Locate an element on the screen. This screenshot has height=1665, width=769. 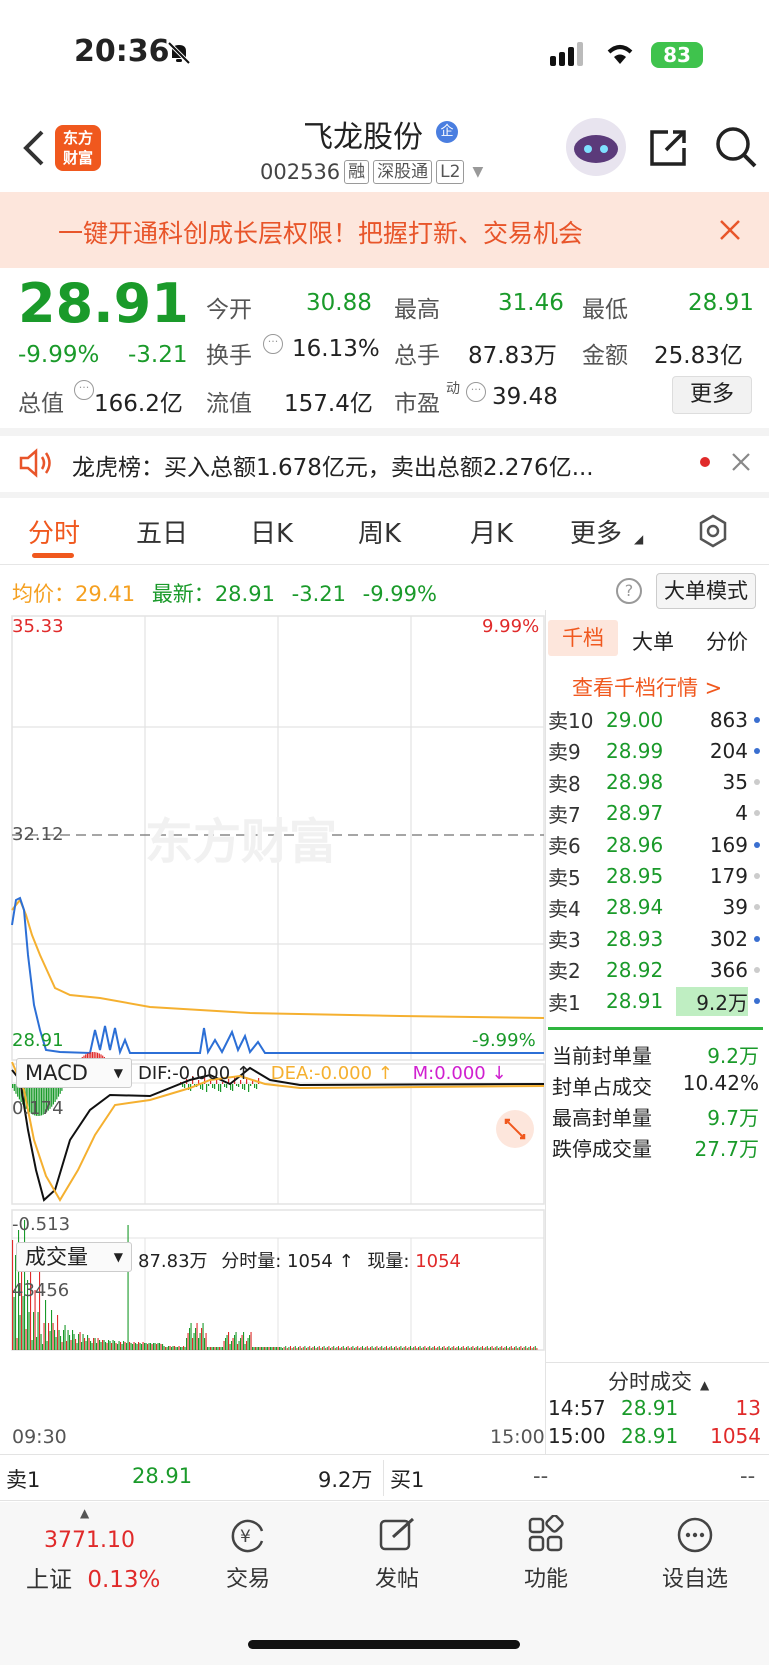
volume-select: 成交量 ▼ is located at coordinates (74, 1257).